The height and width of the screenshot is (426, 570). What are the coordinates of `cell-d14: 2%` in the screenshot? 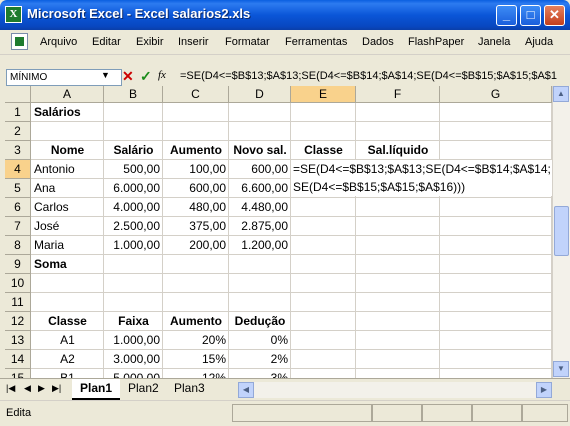 It's located at (260, 359).